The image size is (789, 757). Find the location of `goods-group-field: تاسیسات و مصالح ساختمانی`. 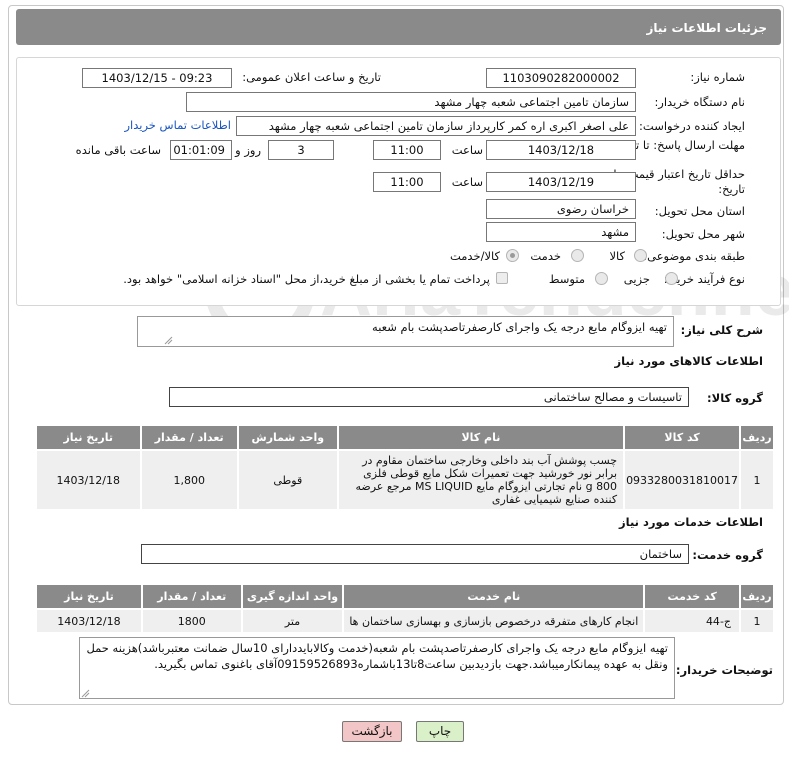

goods-group-field: تاسیسات و مصالح ساختمانی is located at coordinates (429, 397).